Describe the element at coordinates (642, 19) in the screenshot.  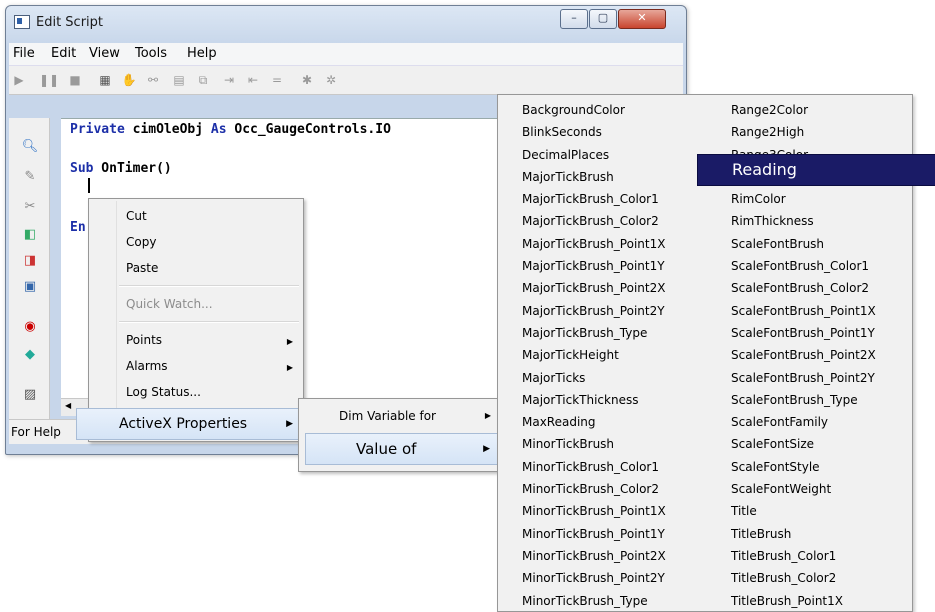
I see `close-button: ✕` at that location.